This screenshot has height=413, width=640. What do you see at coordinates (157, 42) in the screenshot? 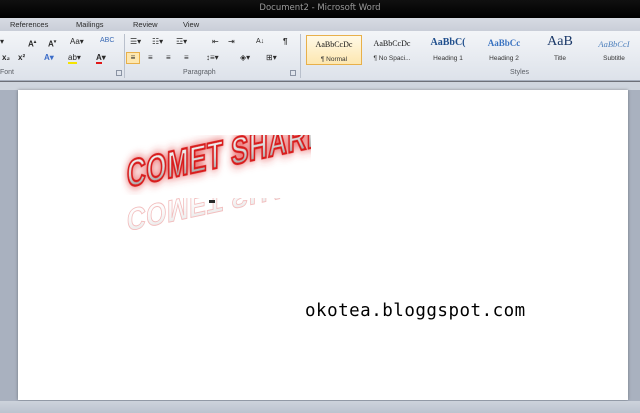
I see `numbering-icon: ☷▾` at bounding box center [157, 42].